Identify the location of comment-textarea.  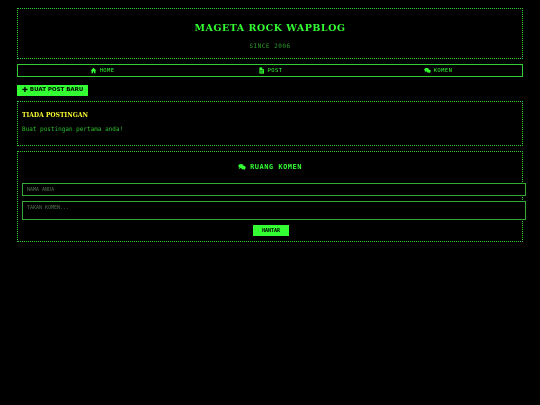
(274, 210).